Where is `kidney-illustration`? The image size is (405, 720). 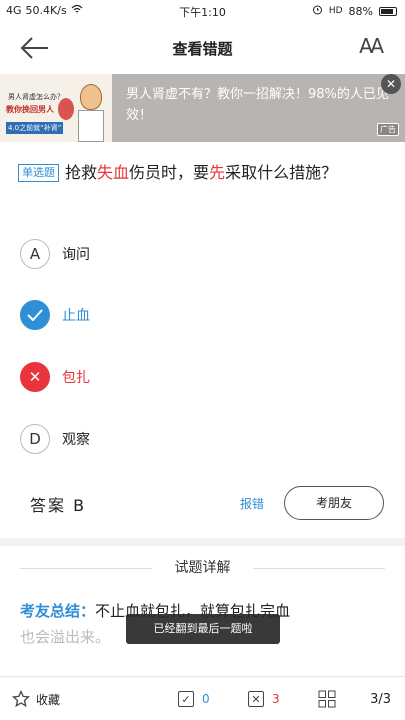
kidney-illustration is located at coordinates (66, 109).